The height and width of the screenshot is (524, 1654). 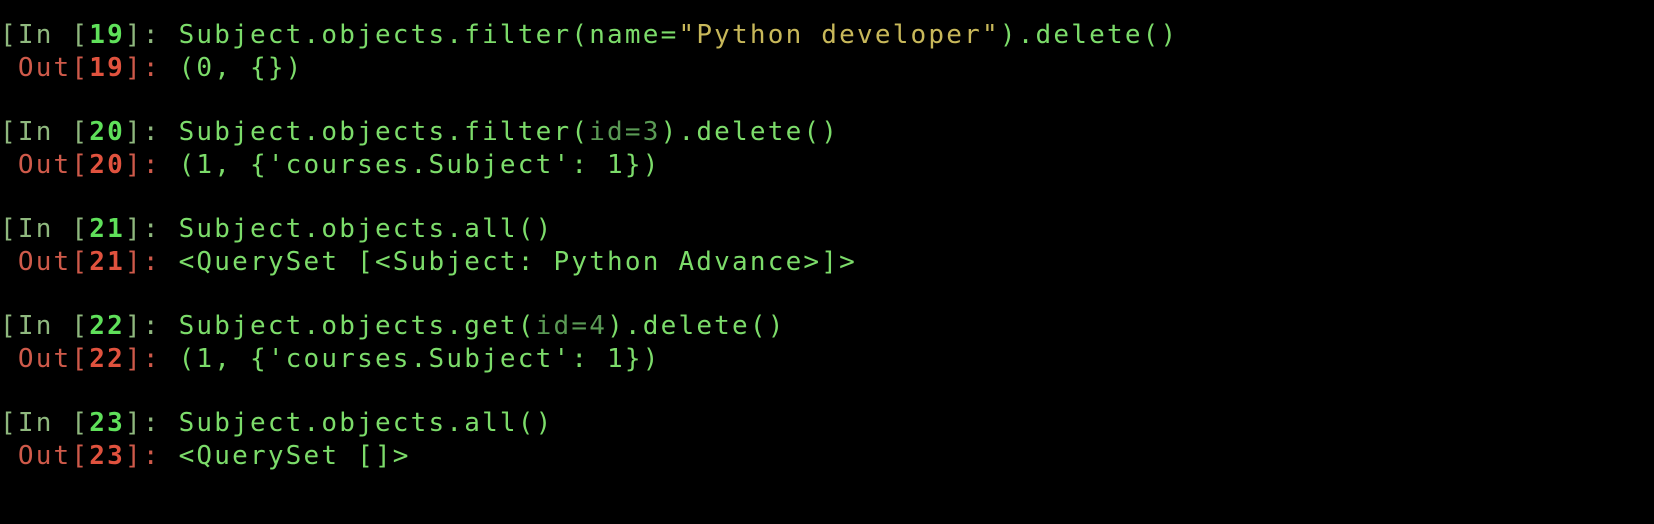 I want to click on code-keyword-argument: id=3, so click(x=625, y=132).